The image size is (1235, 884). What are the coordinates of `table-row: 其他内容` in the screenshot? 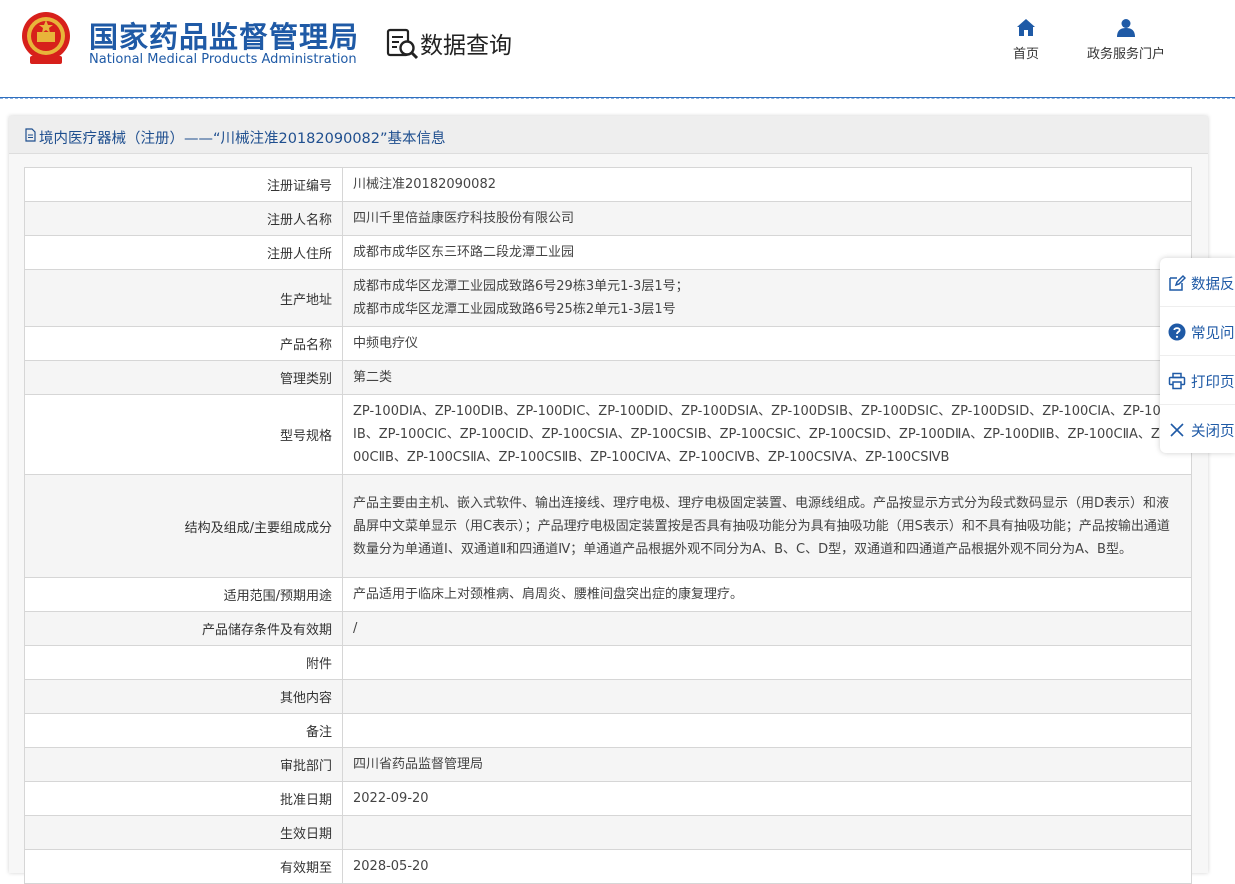 It's located at (608, 696).